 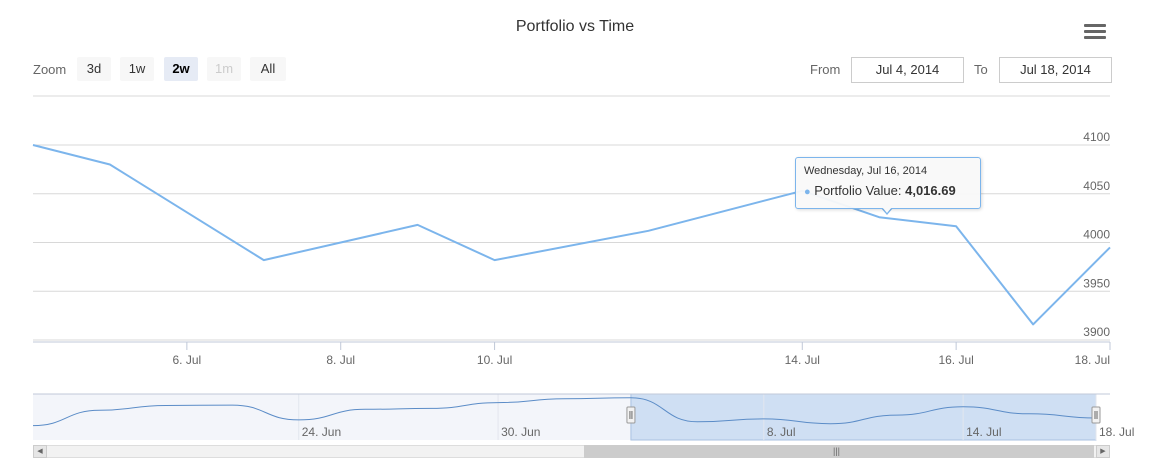 I want to click on tooltip-value: 4,016.69, so click(x=930, y=190).